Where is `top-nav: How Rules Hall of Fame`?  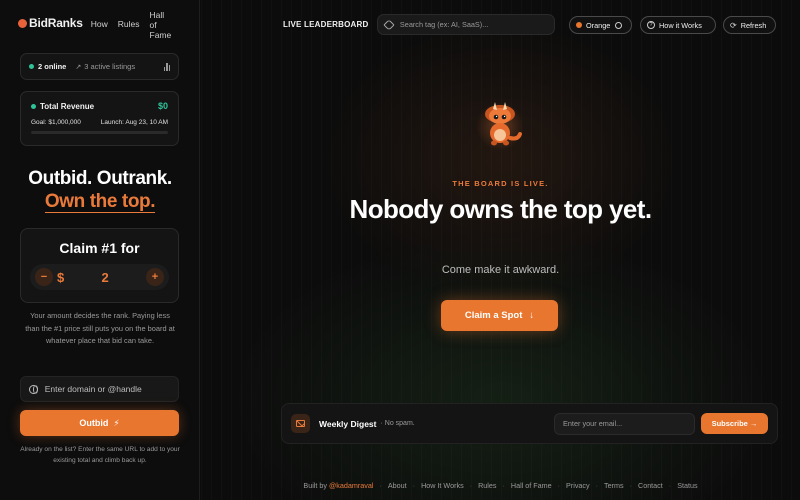 top-nav: How Rules Hall of Fame is located at coordinates (136, 25).